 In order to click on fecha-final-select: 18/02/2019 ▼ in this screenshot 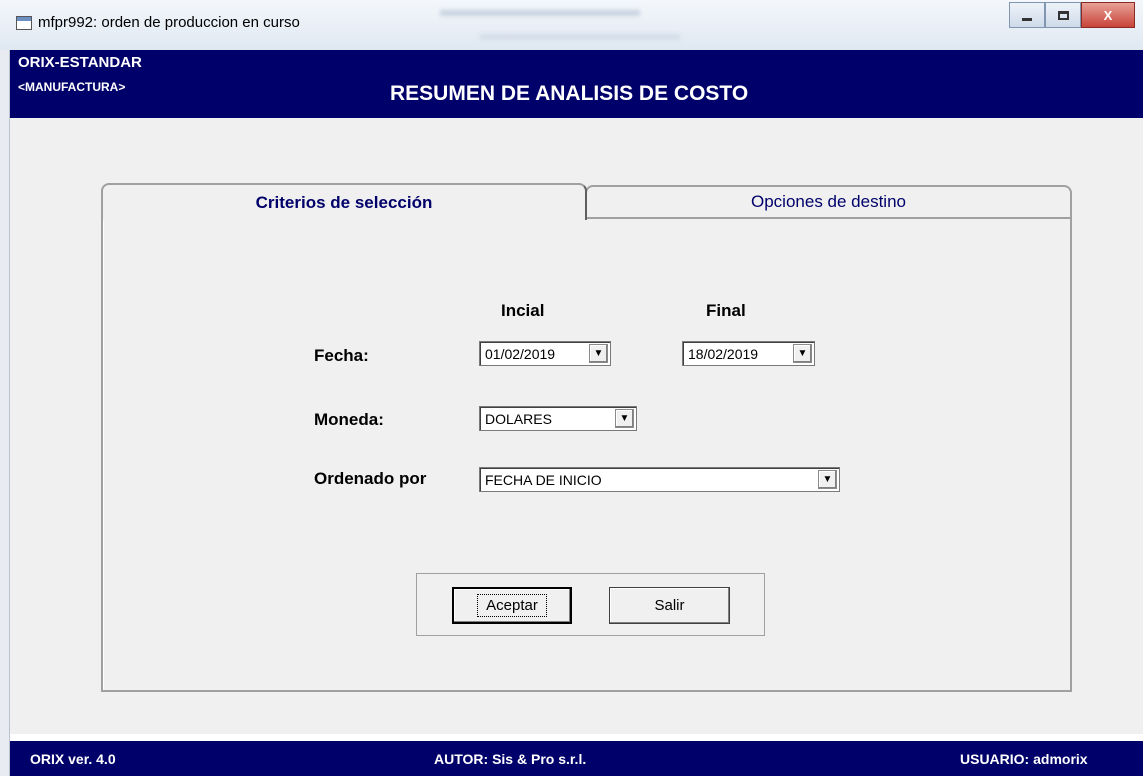, I will do `click(748, 353)`.